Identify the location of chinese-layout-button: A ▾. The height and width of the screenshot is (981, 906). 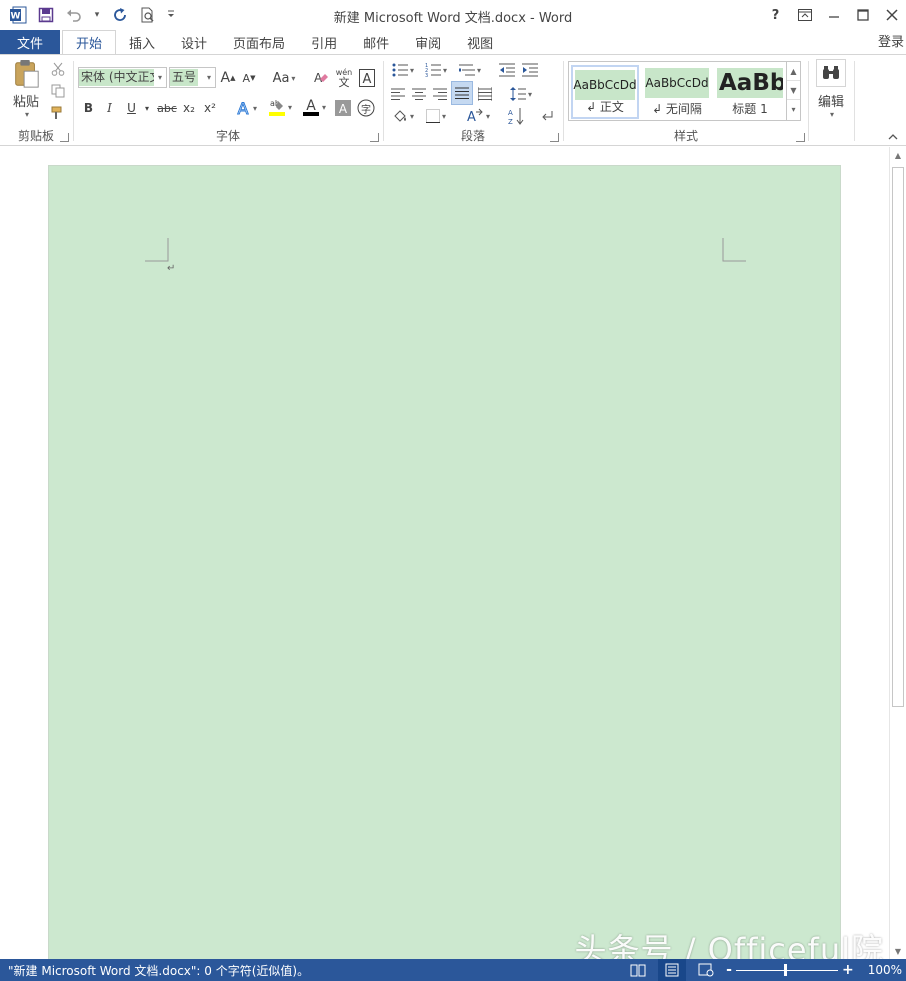
(478, 116).